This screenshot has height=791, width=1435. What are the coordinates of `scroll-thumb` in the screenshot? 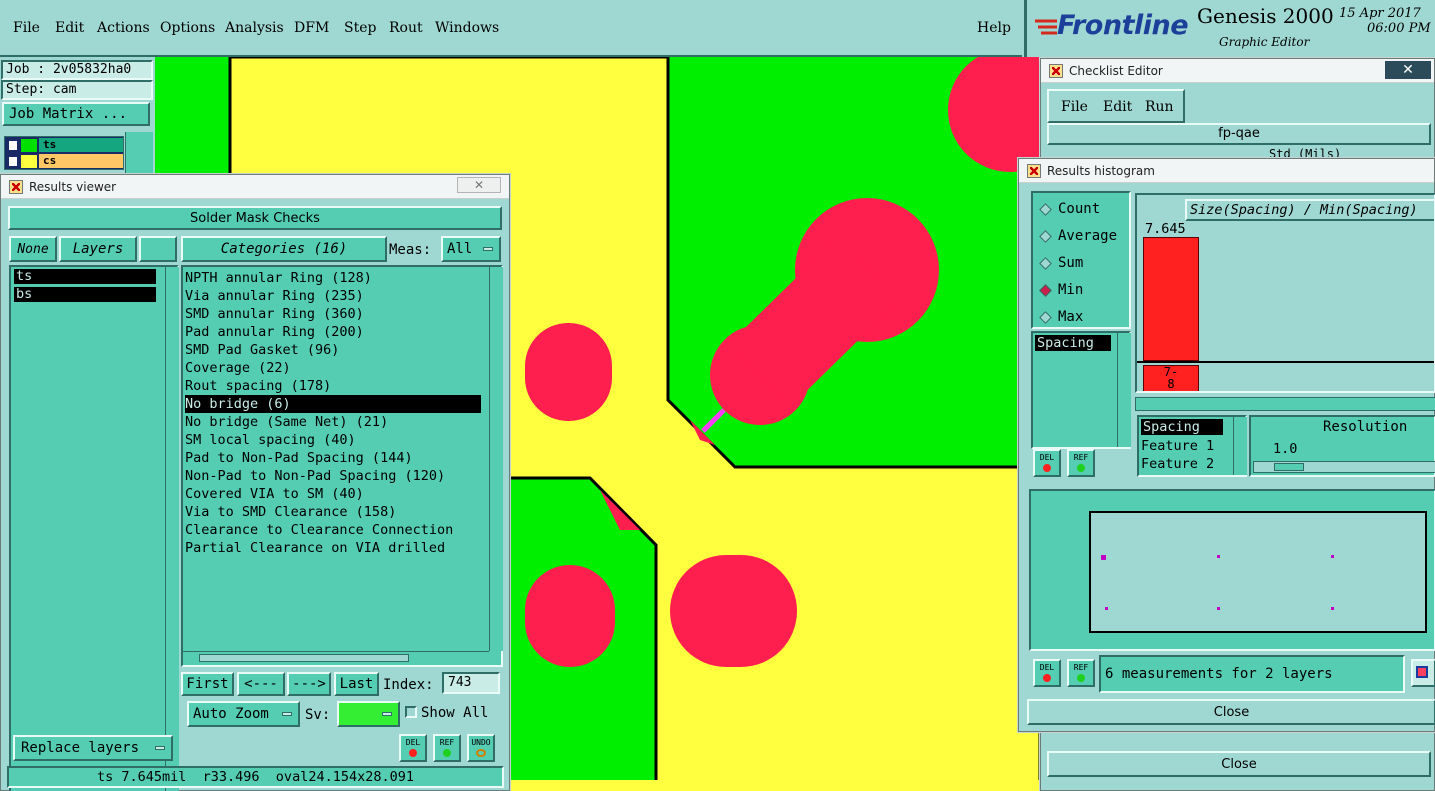 It's located at (304, 658).